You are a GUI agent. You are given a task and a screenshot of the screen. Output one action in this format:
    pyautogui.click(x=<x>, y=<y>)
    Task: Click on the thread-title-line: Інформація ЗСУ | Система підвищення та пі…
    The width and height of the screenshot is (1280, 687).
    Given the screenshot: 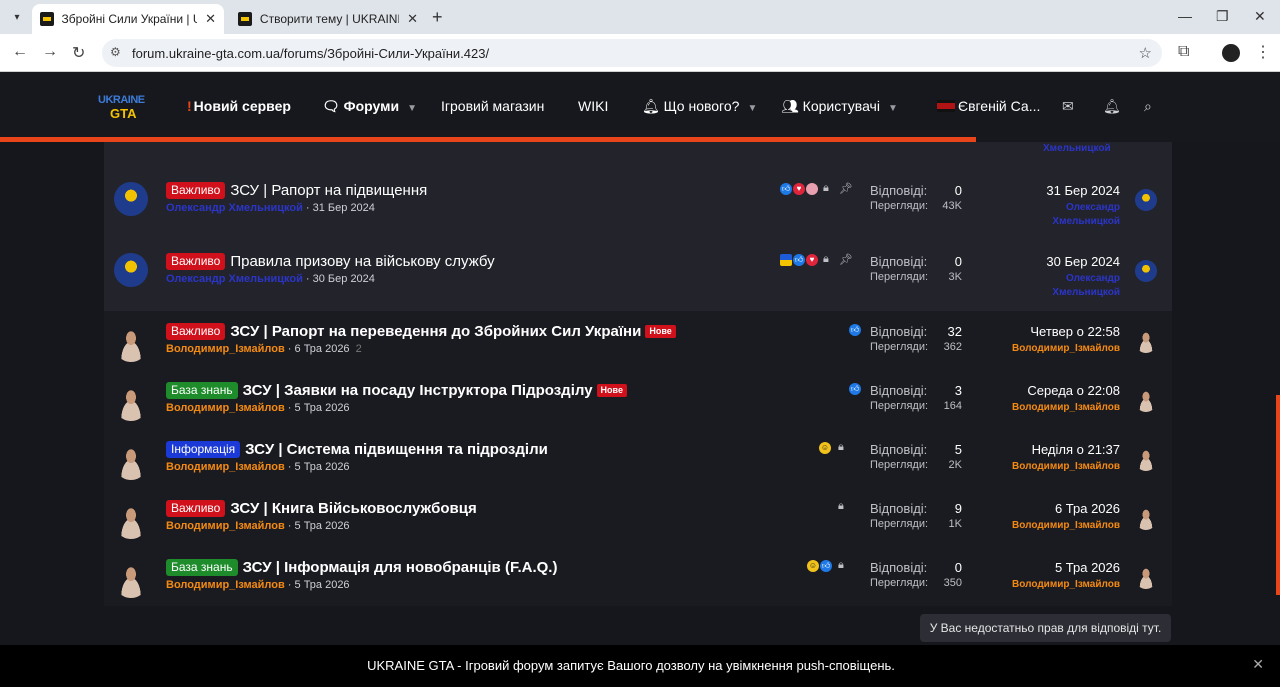 What is the action you would take?
    pyautogui.click(x=357, y=449)
    